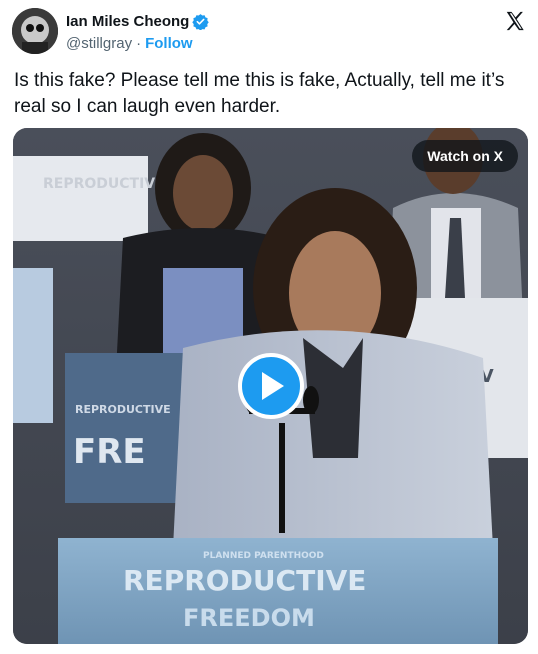  I want to click on watch-on-x-button: Watch on X, so click(465, 156).